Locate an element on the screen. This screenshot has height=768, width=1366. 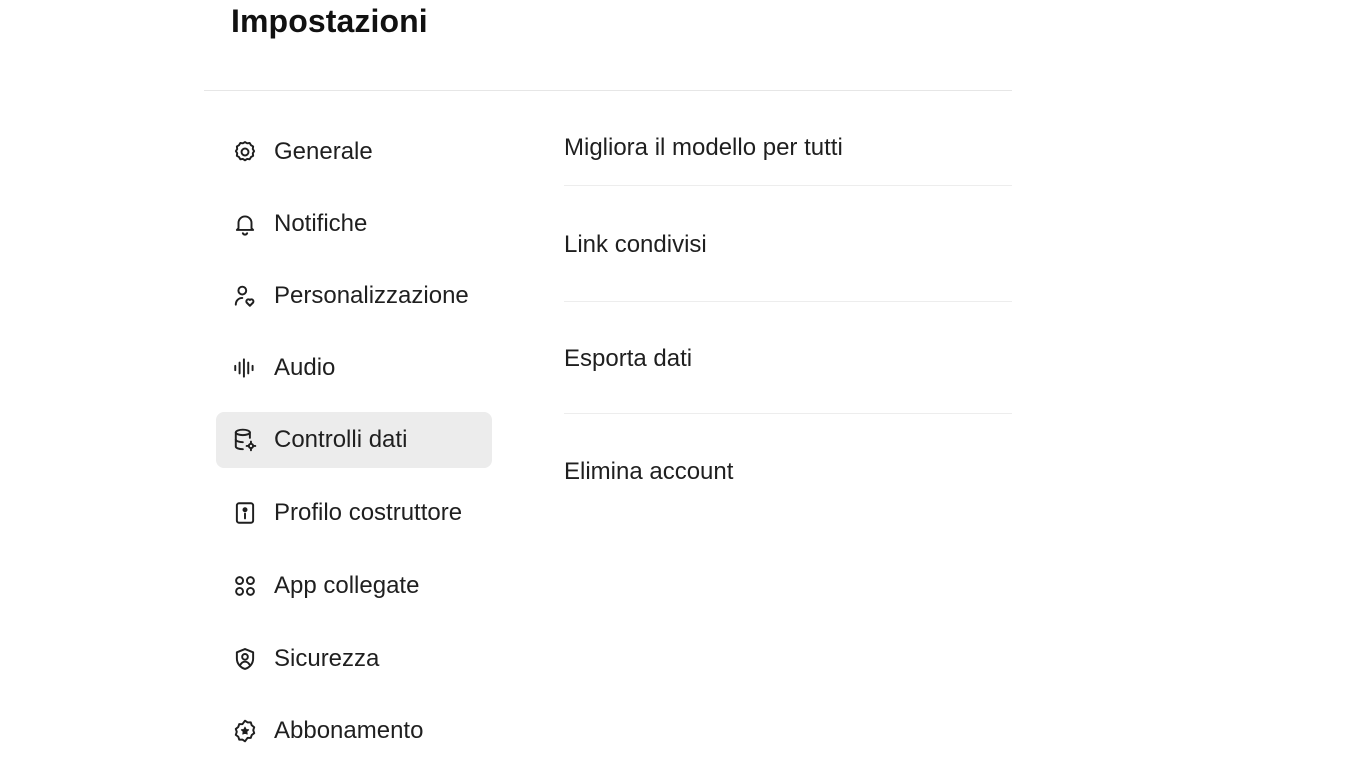
shield-user-icon is located at coordinates (245, 659).